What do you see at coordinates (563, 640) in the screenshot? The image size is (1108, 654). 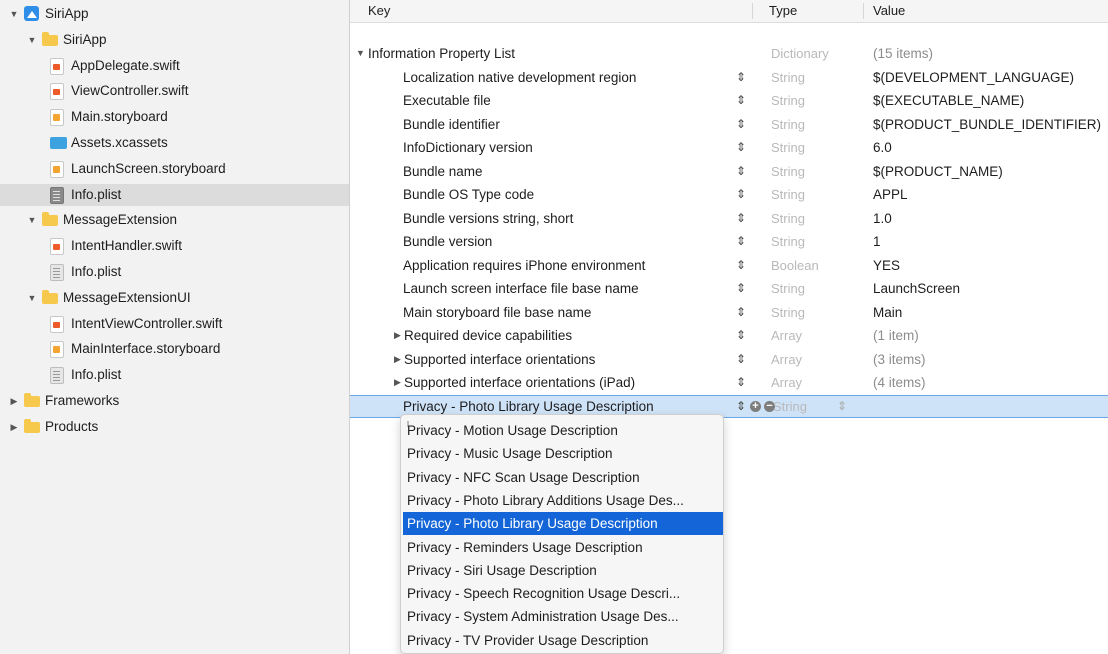 I see `dropdown-option: Privacy - TV Provider Usage Description` at bounding box center [563, 640].